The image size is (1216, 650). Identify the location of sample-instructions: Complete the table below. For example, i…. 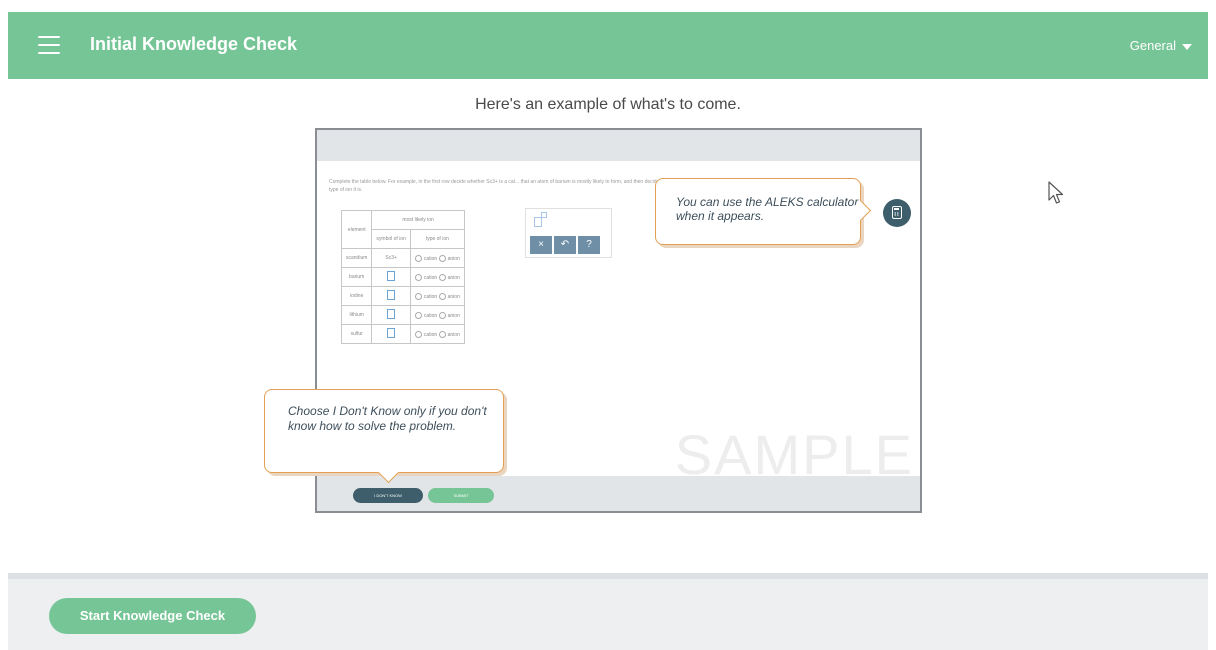
(500, 186).